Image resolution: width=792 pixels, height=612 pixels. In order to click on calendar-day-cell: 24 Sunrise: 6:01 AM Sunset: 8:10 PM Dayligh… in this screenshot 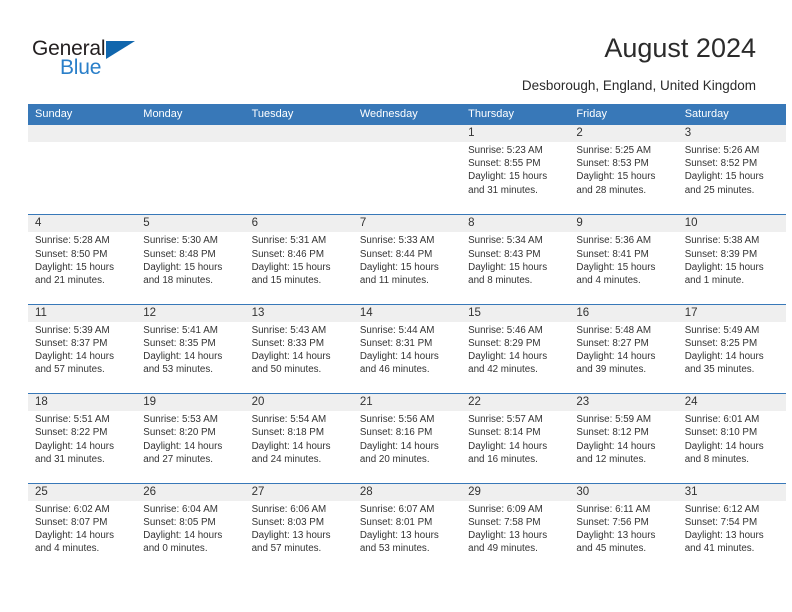, I will do `click(732, 438)`.